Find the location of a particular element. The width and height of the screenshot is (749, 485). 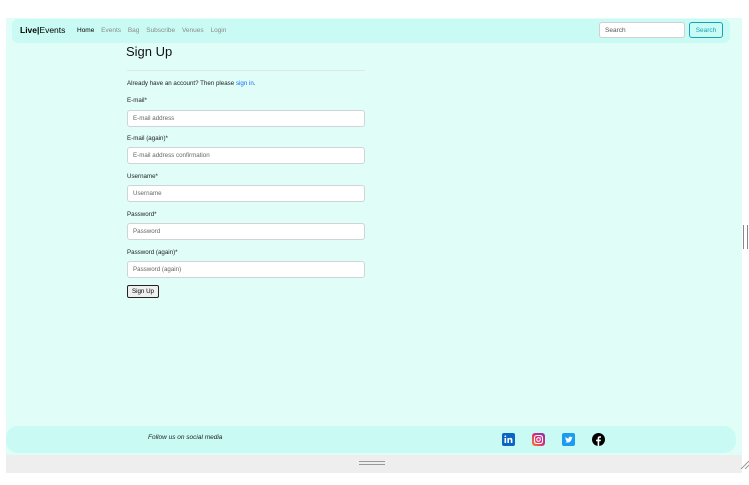

resize-corner-icon is located at coordinates (744, 464).